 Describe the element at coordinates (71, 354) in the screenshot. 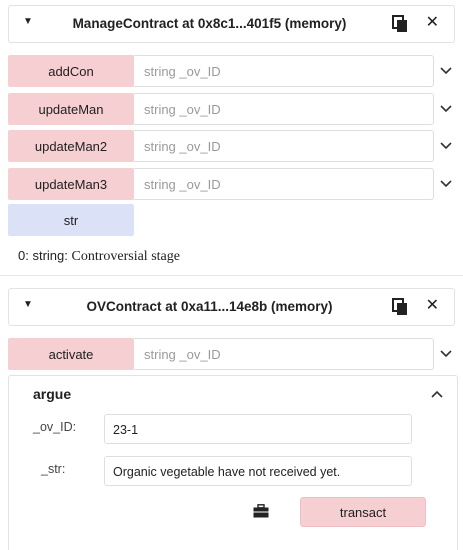

I see `activate-button: activate` at that location.